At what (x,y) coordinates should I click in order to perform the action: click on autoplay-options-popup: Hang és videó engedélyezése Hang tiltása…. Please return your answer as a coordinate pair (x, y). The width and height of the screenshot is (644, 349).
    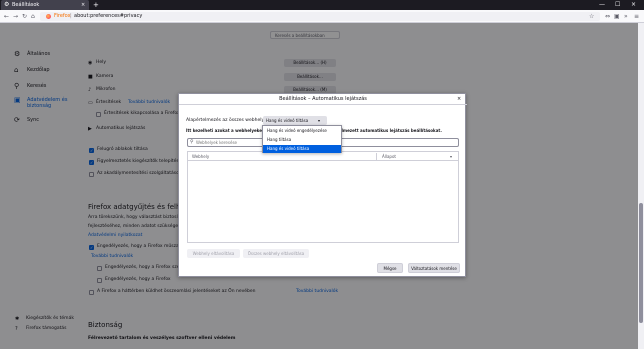
    Looking at the image, I should click on (302, 139).